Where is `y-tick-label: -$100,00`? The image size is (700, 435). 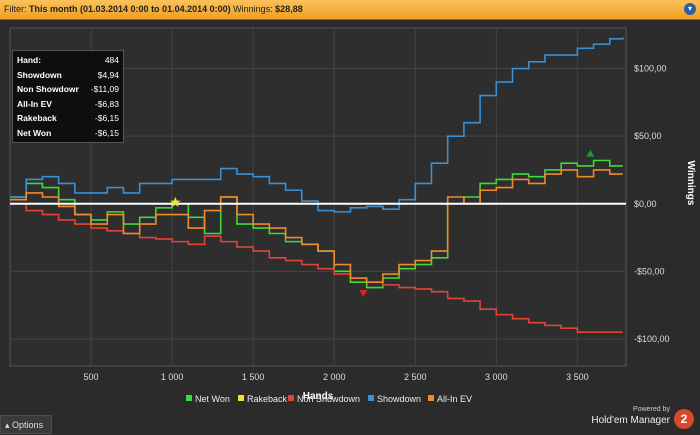 y-tick-label: -$100,00 is located at coordinates (652, 339).